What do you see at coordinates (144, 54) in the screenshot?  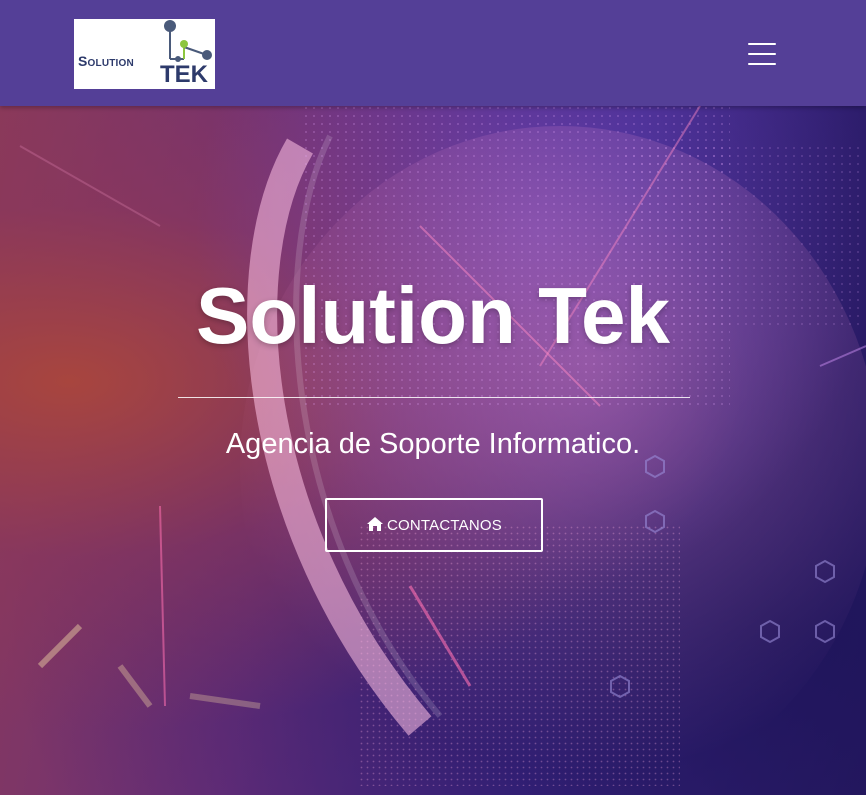 I see `brand-logo: Solution TEK` at bounding box center [144, 54].